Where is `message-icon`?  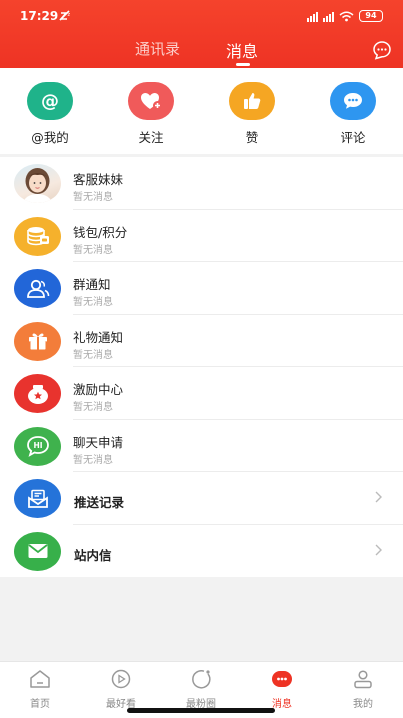 message-icon is located at coordinates (282, 679).